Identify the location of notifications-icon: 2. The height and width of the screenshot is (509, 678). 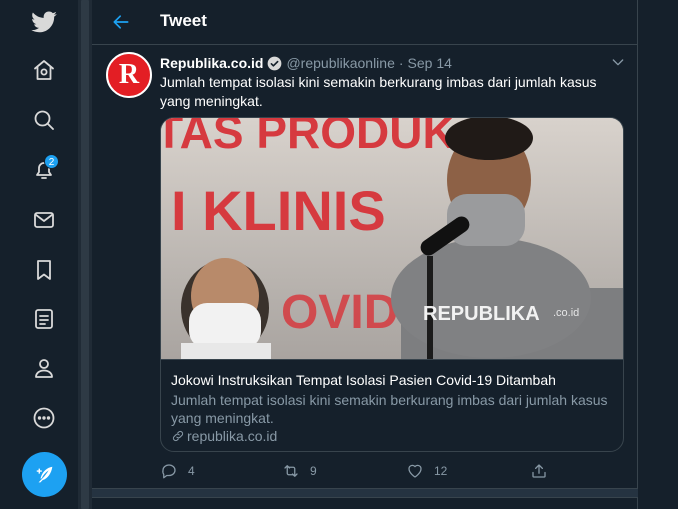
(44, 170).